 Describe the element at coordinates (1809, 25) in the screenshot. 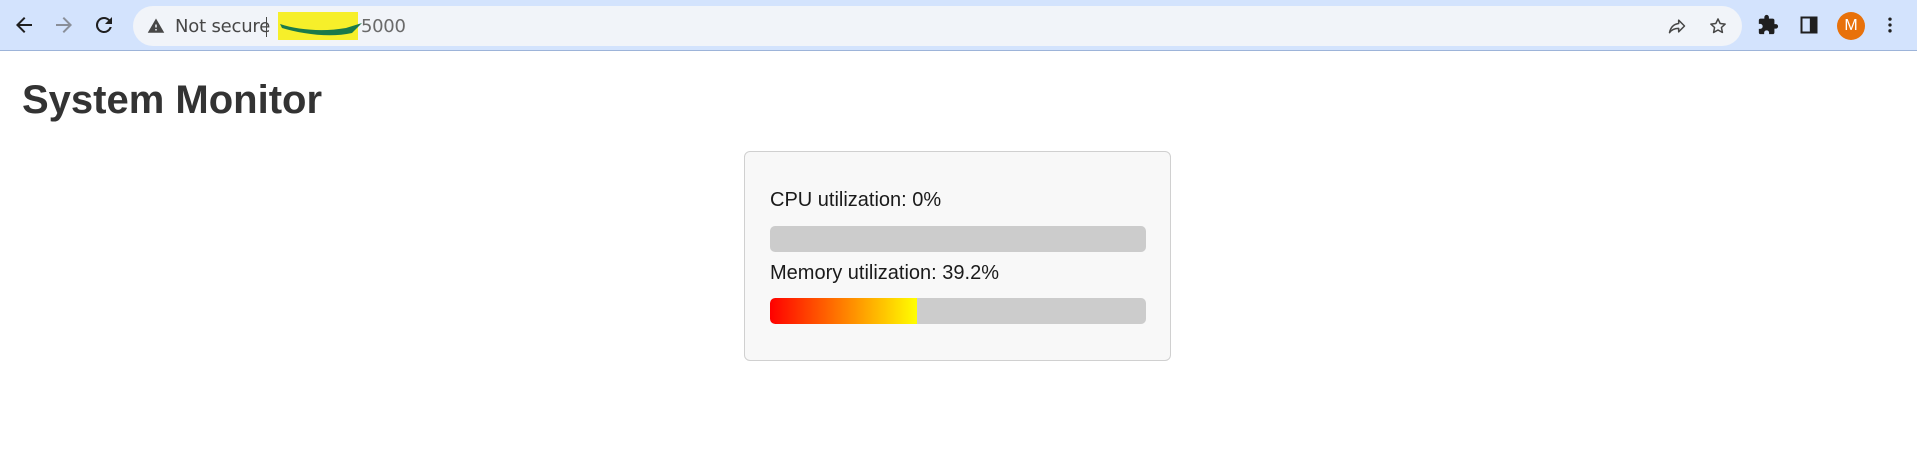

I see `side-panel-icon` at that location.